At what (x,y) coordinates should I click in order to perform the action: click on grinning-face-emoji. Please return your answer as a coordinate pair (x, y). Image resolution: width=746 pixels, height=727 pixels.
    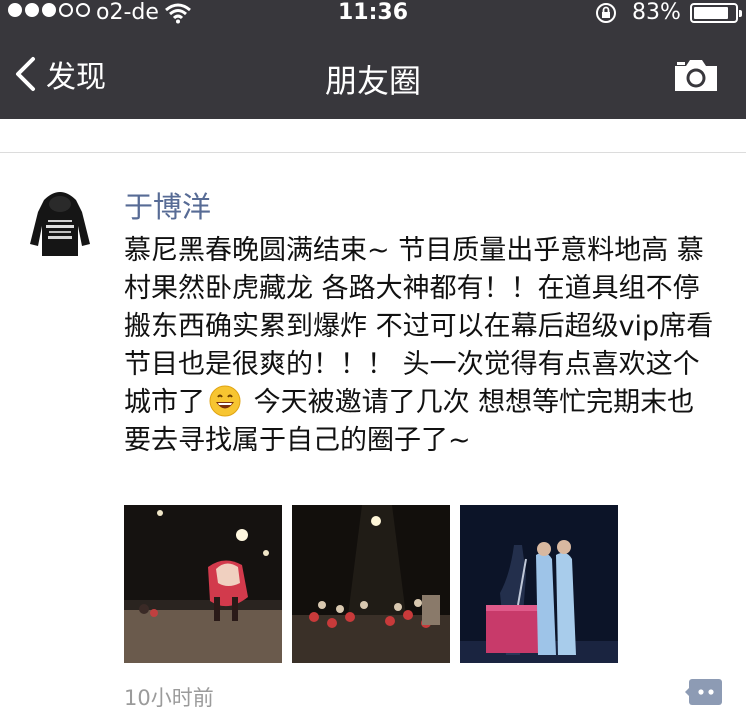
    Looking at the image, I should click on (225, 401).